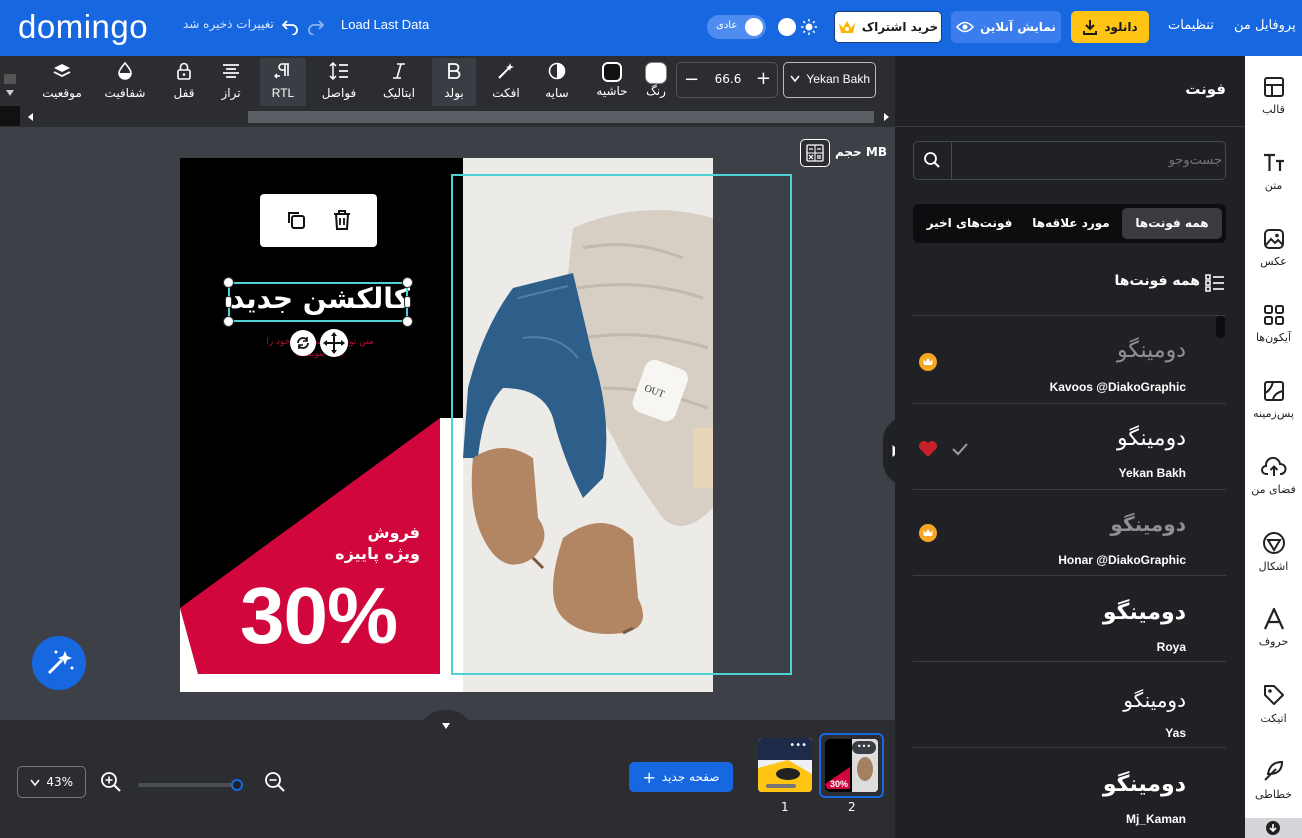 The height and width of the screenshot is (838, 1302). Describe the element at coordinates (969, 223) in the screenshot. I see `tab-recent-fonts: فونت‌های اخیر` at that location.